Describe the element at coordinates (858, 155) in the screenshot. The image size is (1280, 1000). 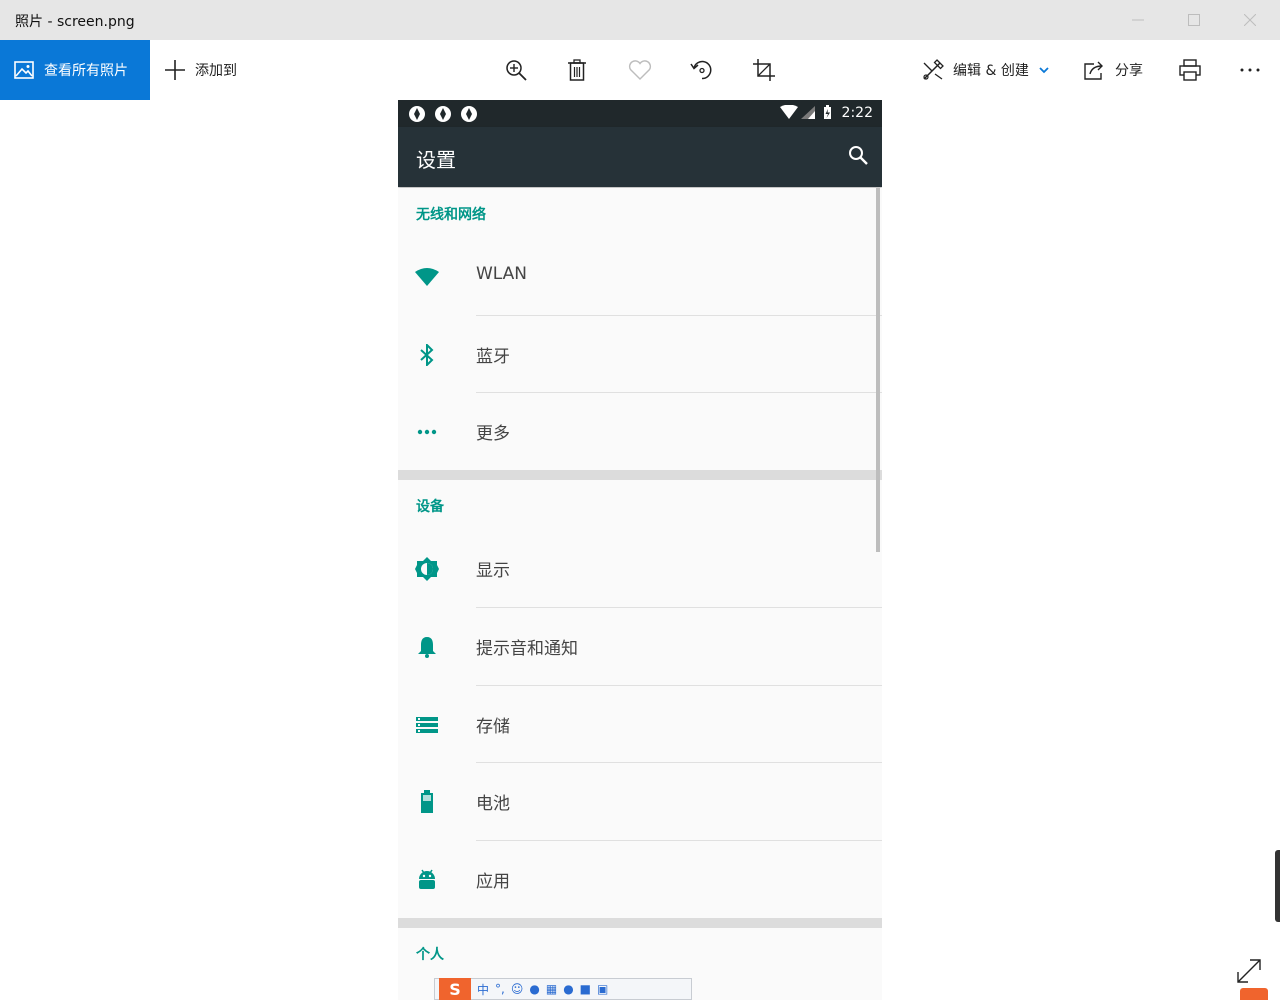
I see `search-icon` at that location.